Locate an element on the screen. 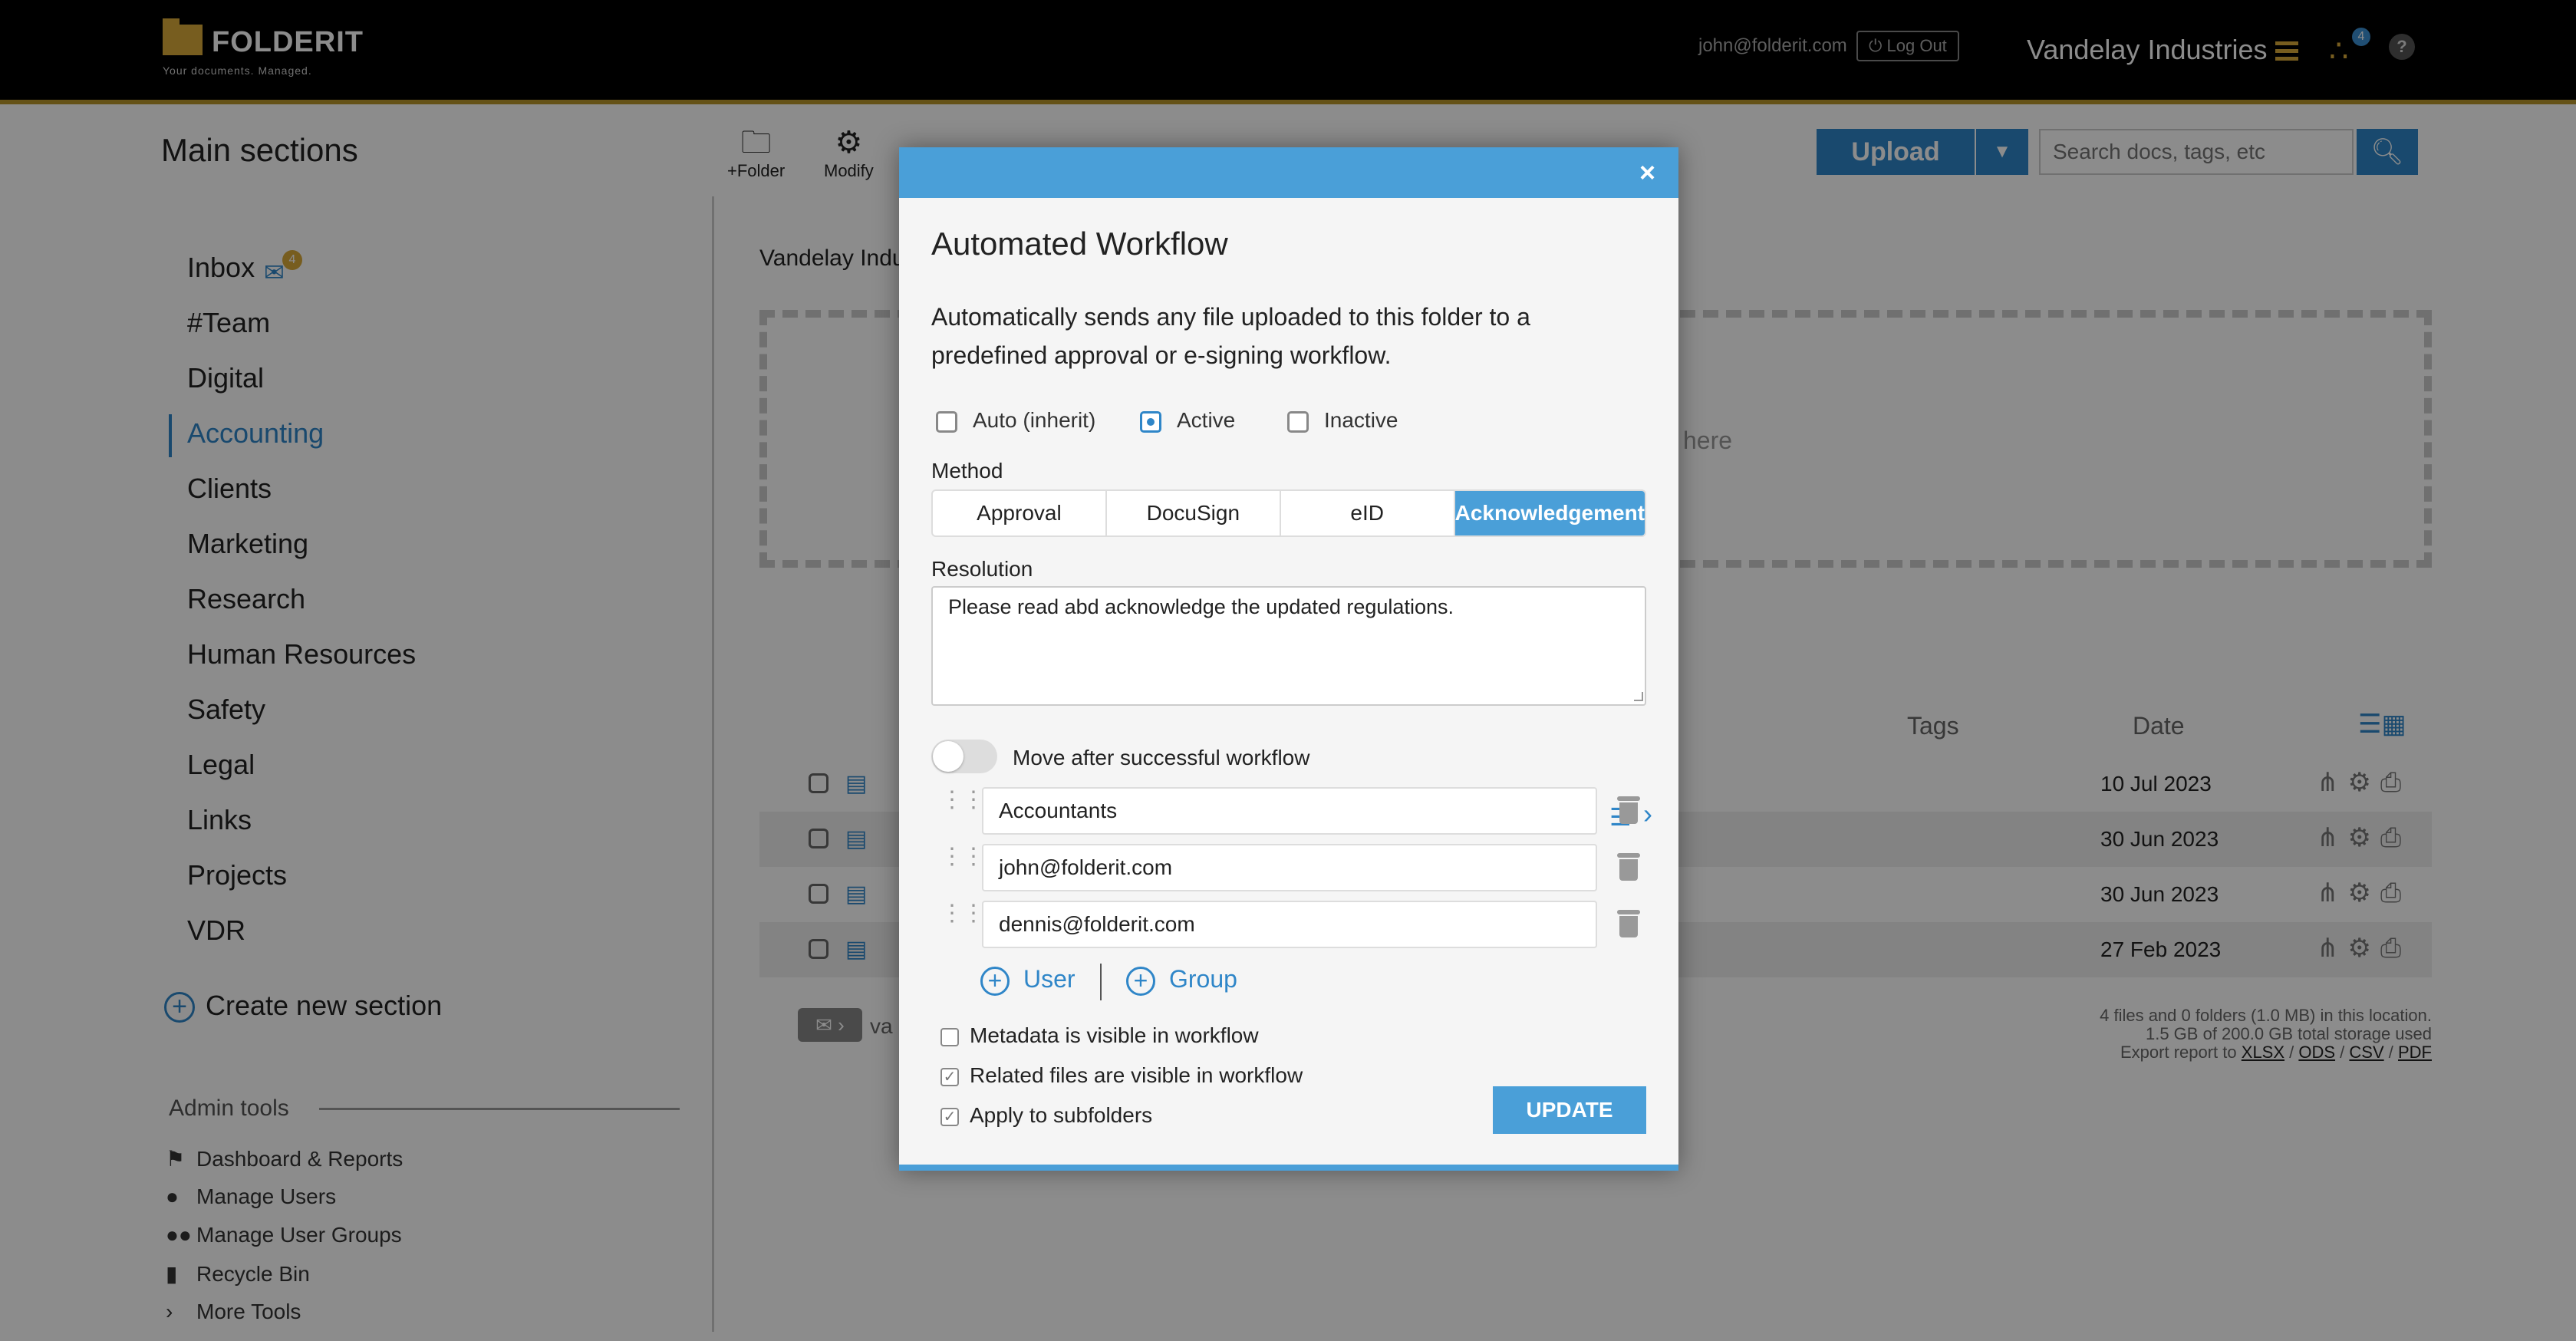 Image resolution: width=2576 pixels, height=1341 pixels. assignee-value: dennis@folderit.com is located at coordinates (1097, 924).